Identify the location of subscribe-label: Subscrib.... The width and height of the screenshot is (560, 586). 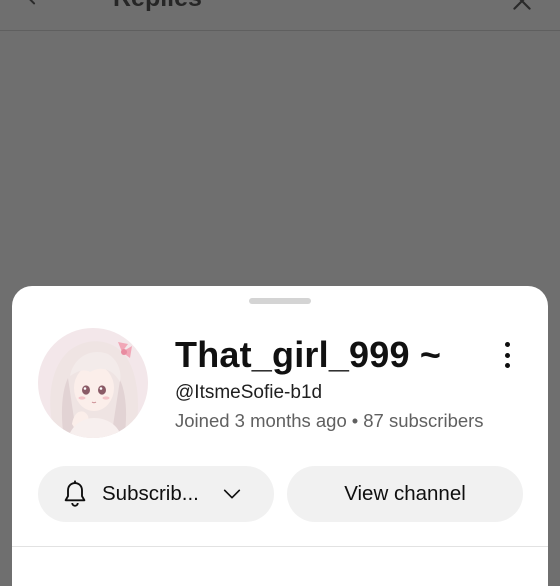
(150, 493).